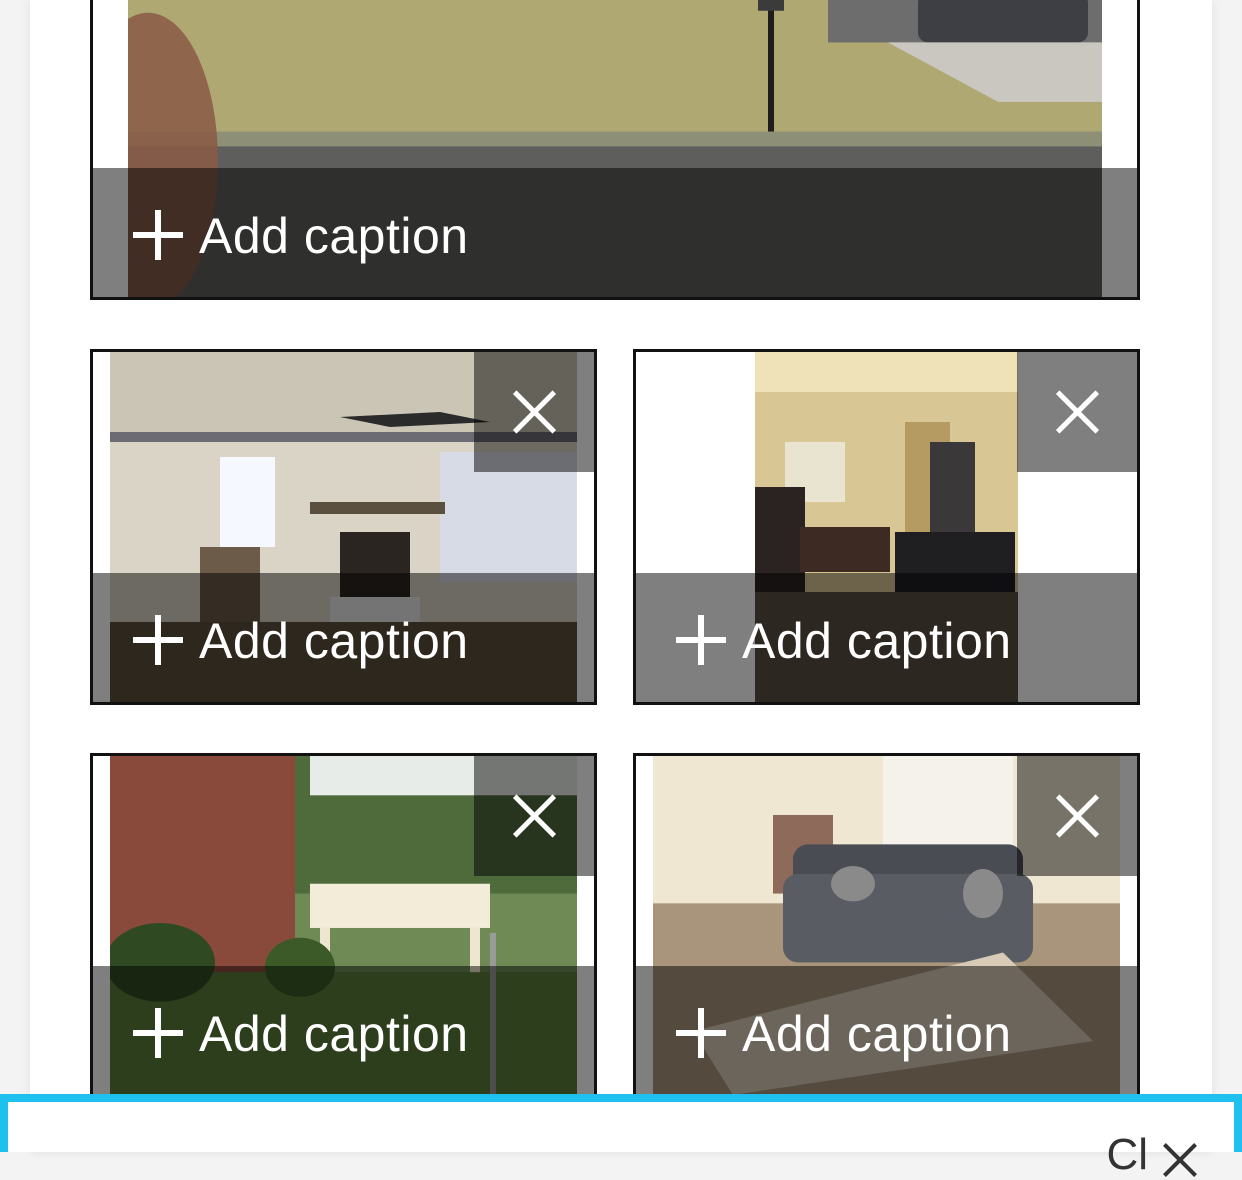 The image size is (1242, 1180). What do you see at coordinates (343, 527) in the screenshot?
I see `photo-tile-living-room-fireplace: Add caption` at bounding box center [343, 527].